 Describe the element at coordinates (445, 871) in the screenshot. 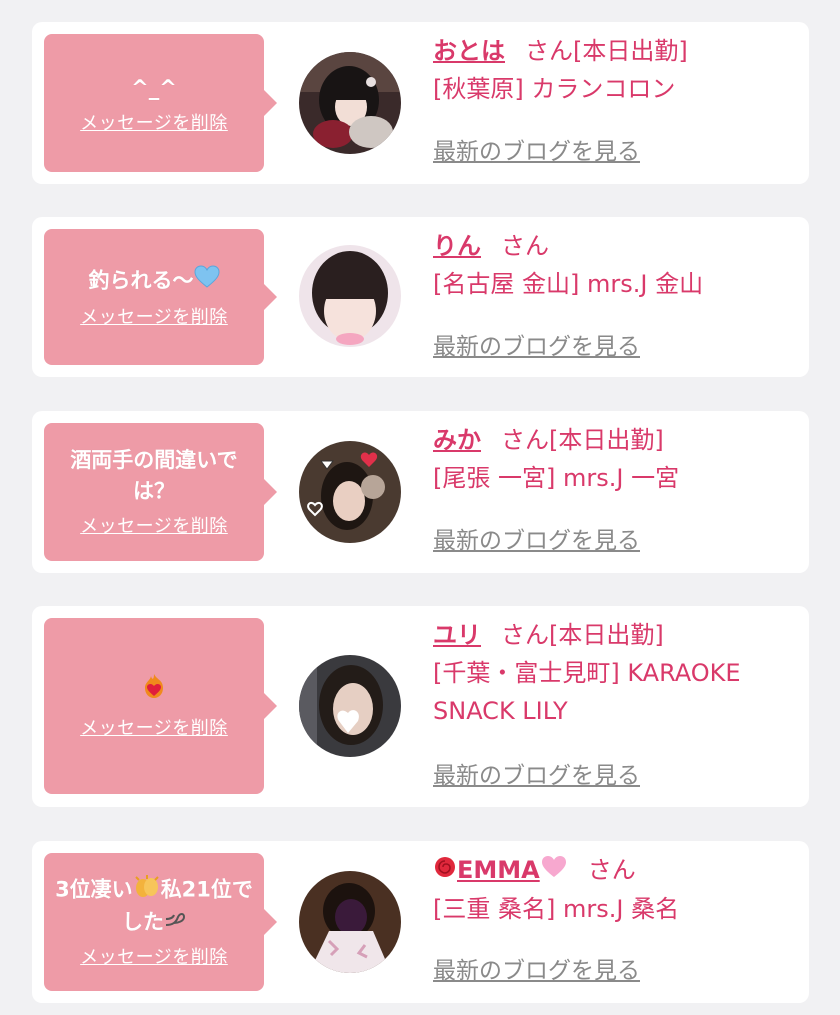

I see `rose-icon` at that location.